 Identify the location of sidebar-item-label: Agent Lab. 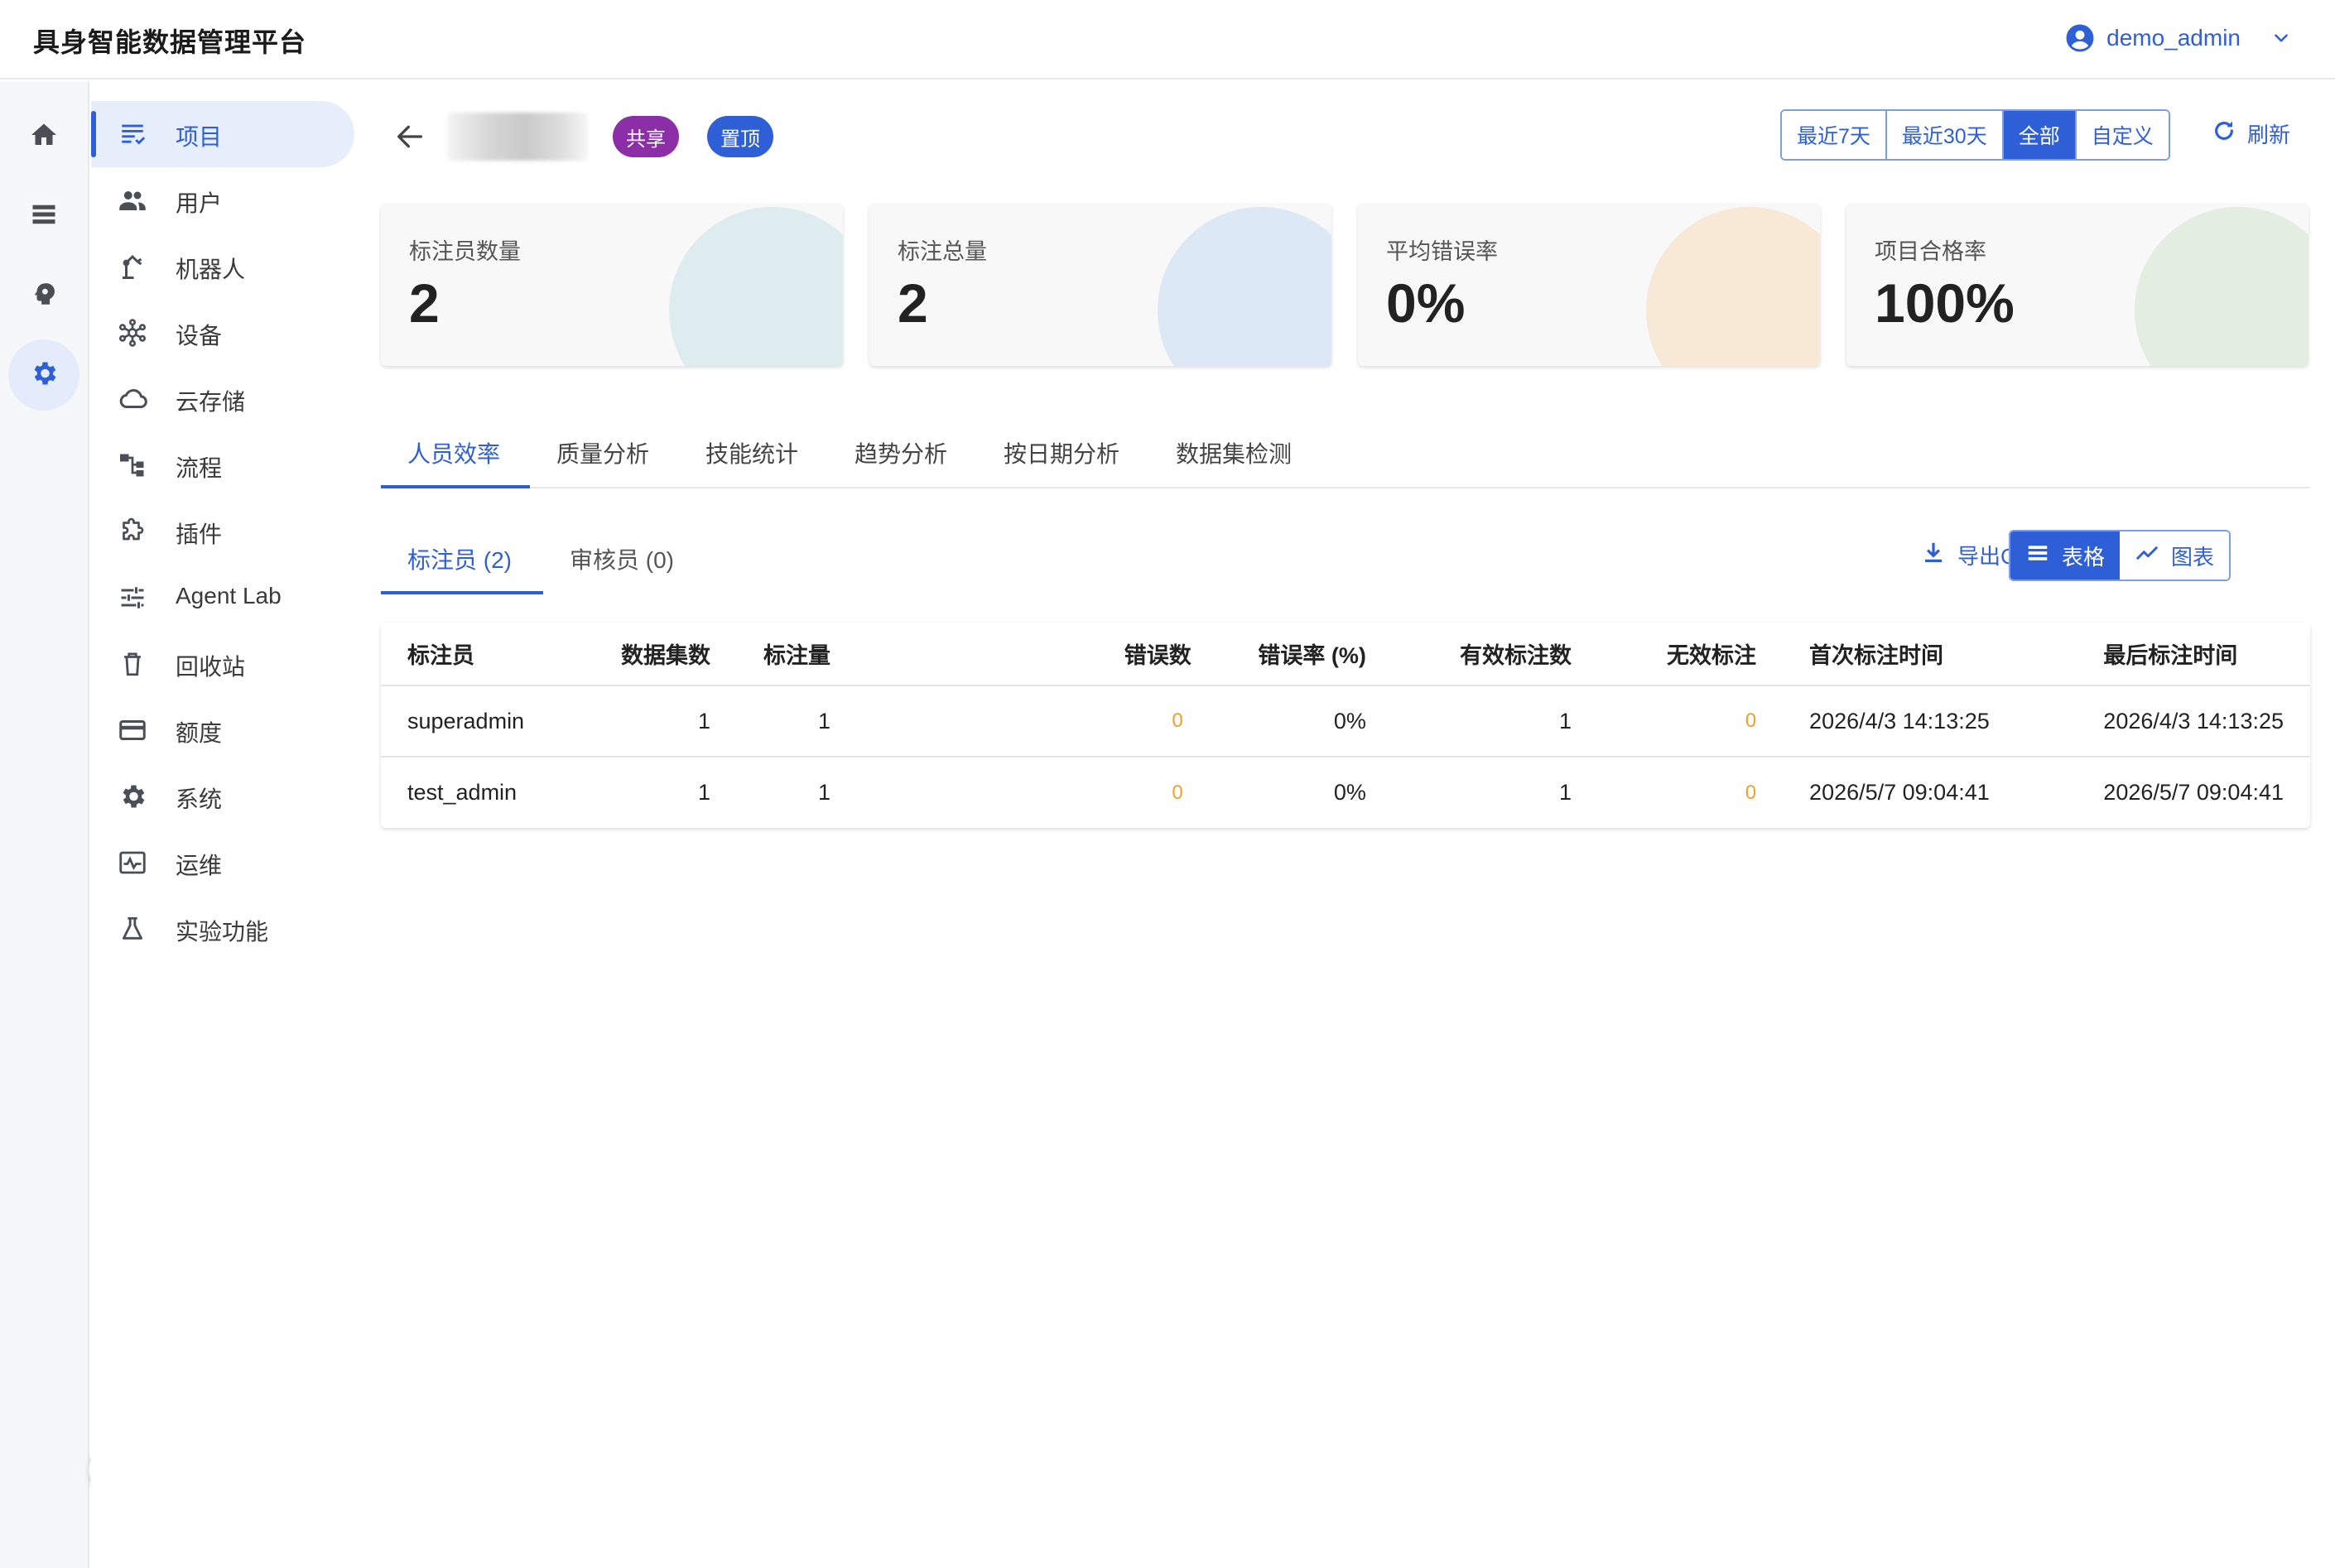
(229, 595).